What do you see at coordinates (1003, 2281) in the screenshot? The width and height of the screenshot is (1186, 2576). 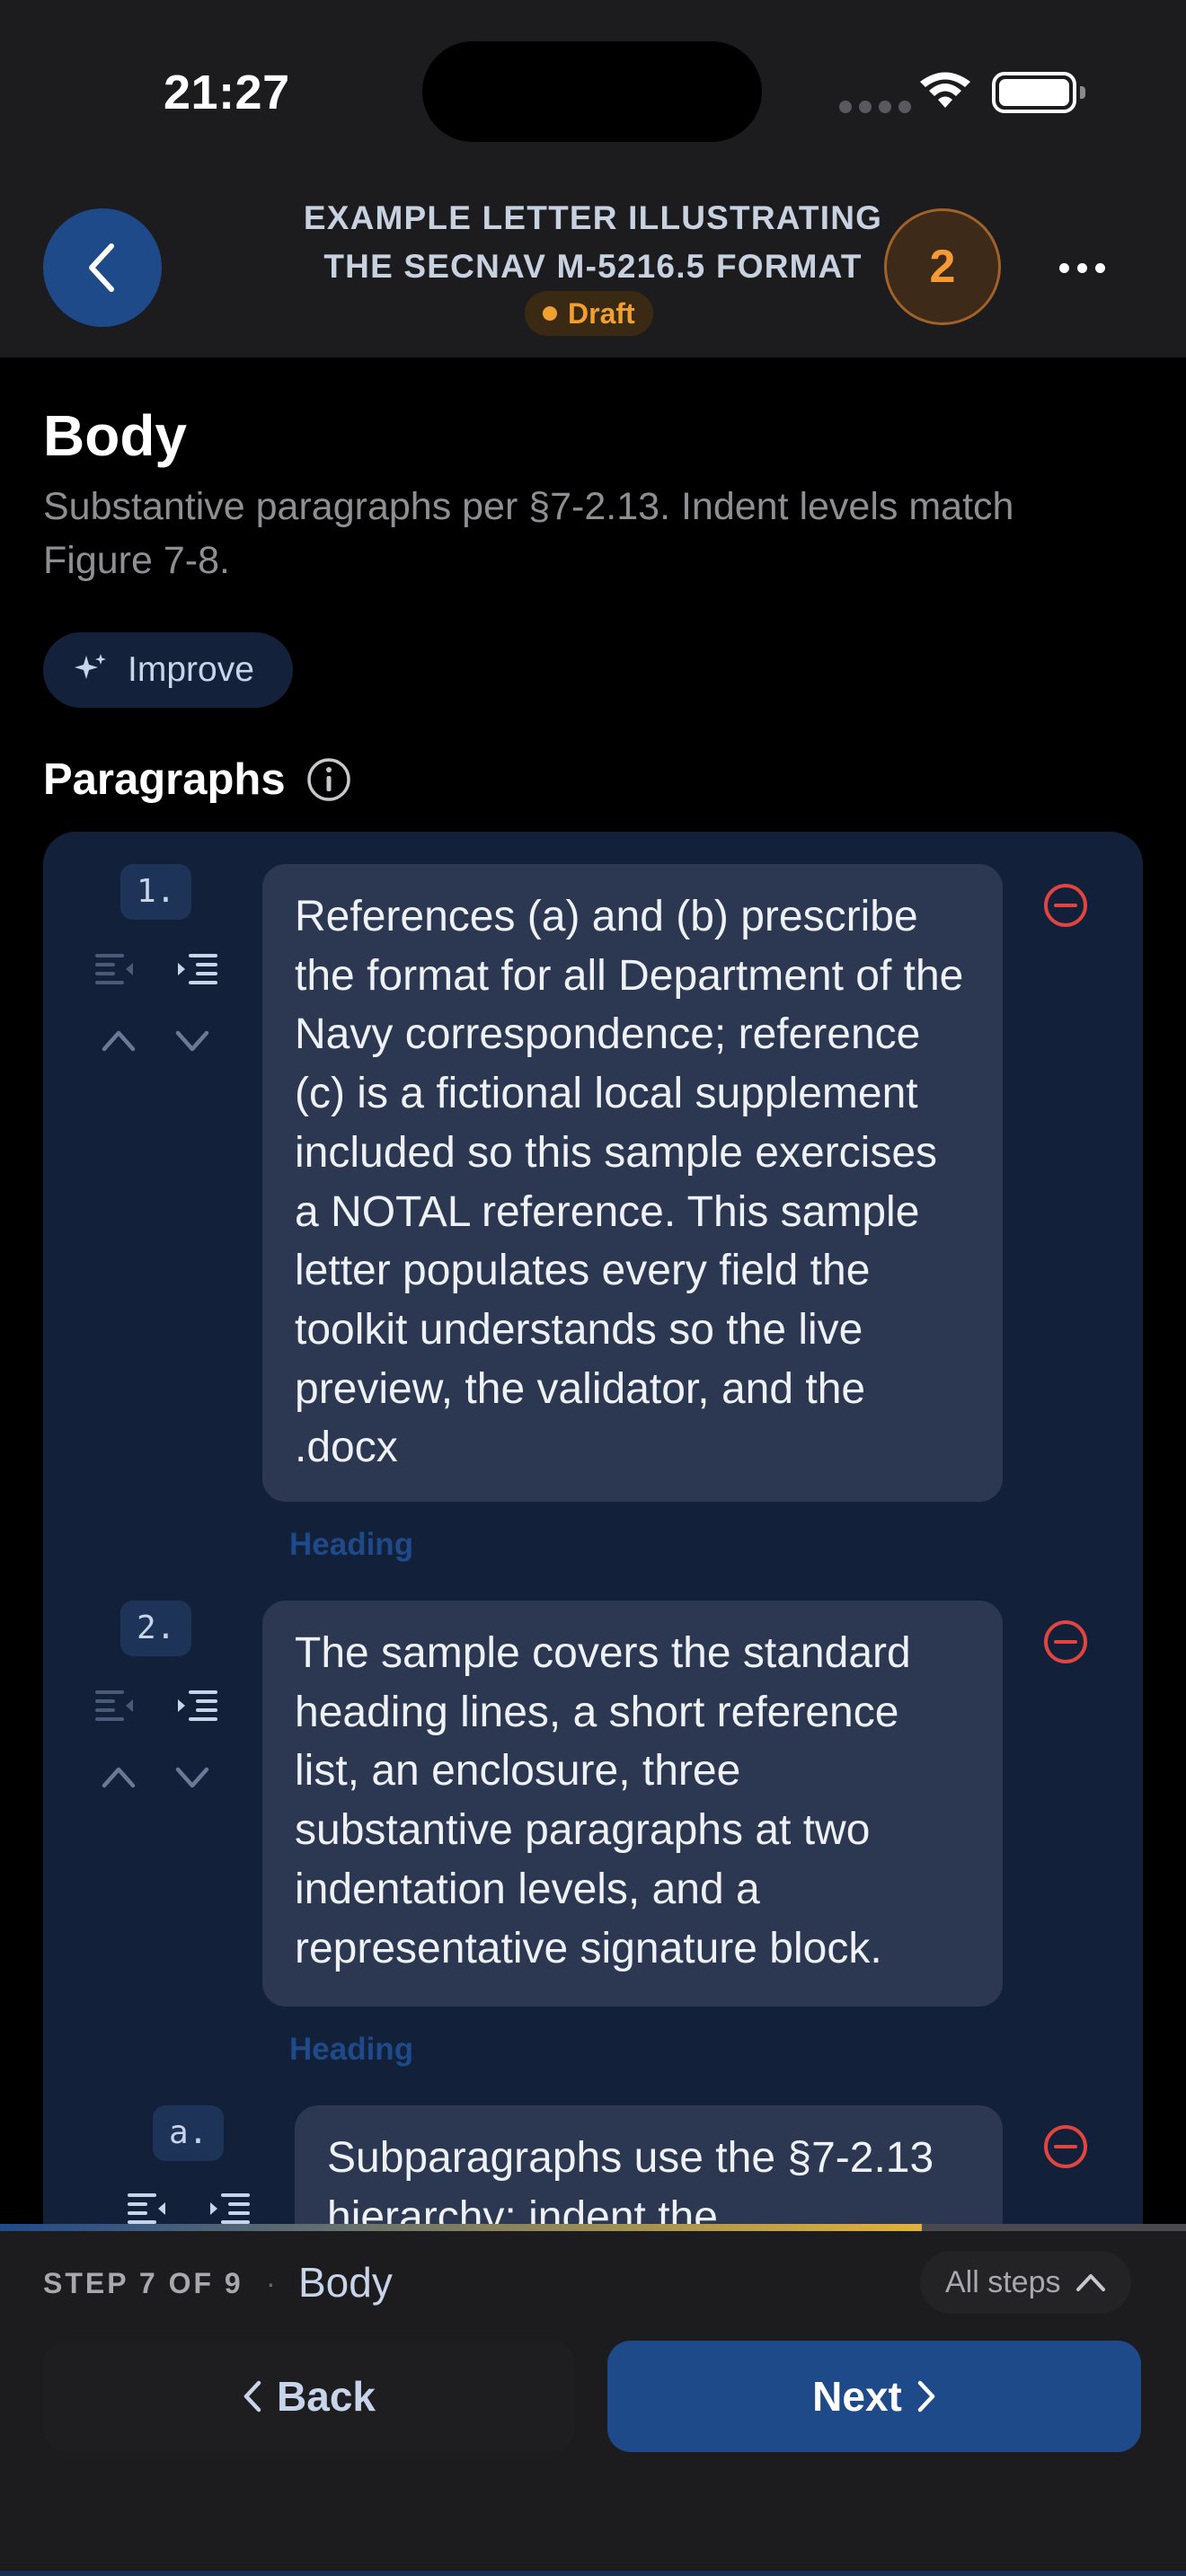 I see `all-steps-label: All steps` at bounding box center [1003, 2281].